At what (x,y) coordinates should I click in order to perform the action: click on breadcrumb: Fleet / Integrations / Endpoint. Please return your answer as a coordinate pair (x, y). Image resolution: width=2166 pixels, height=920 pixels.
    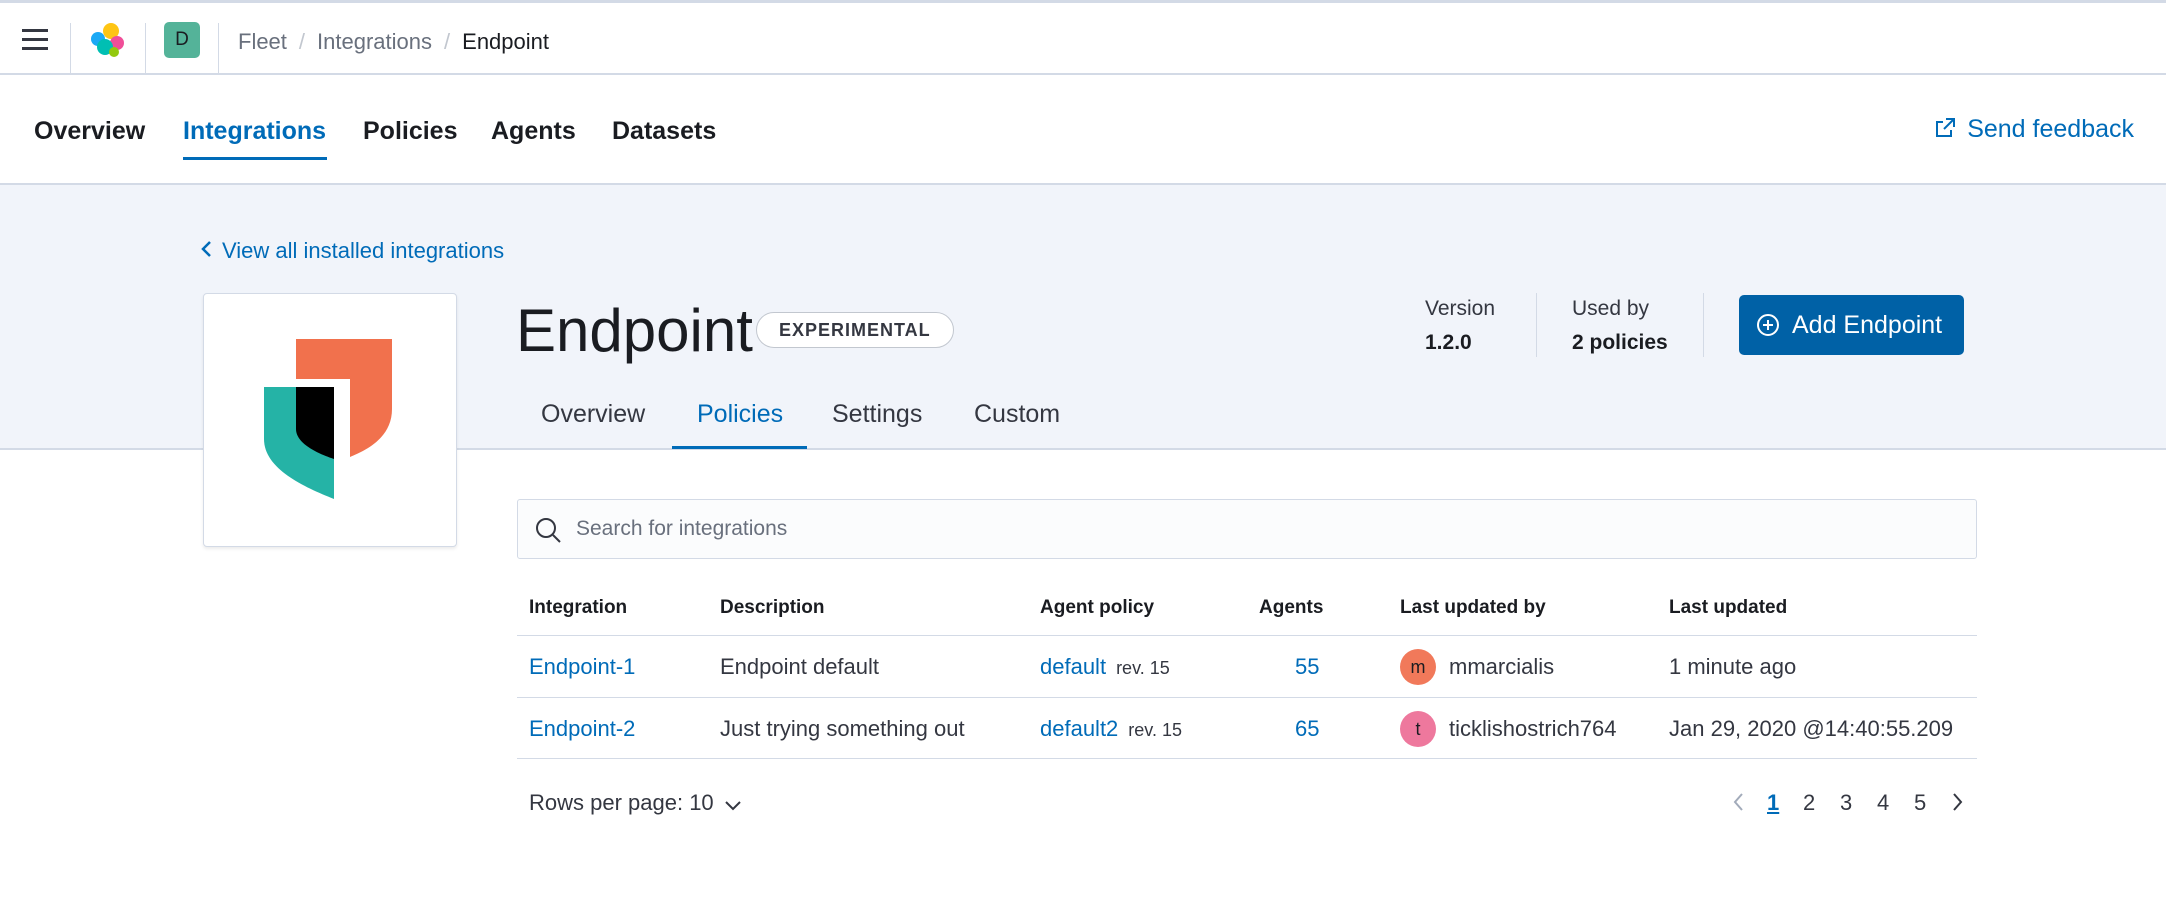
    Looking at the image, I should click on (393, 42).